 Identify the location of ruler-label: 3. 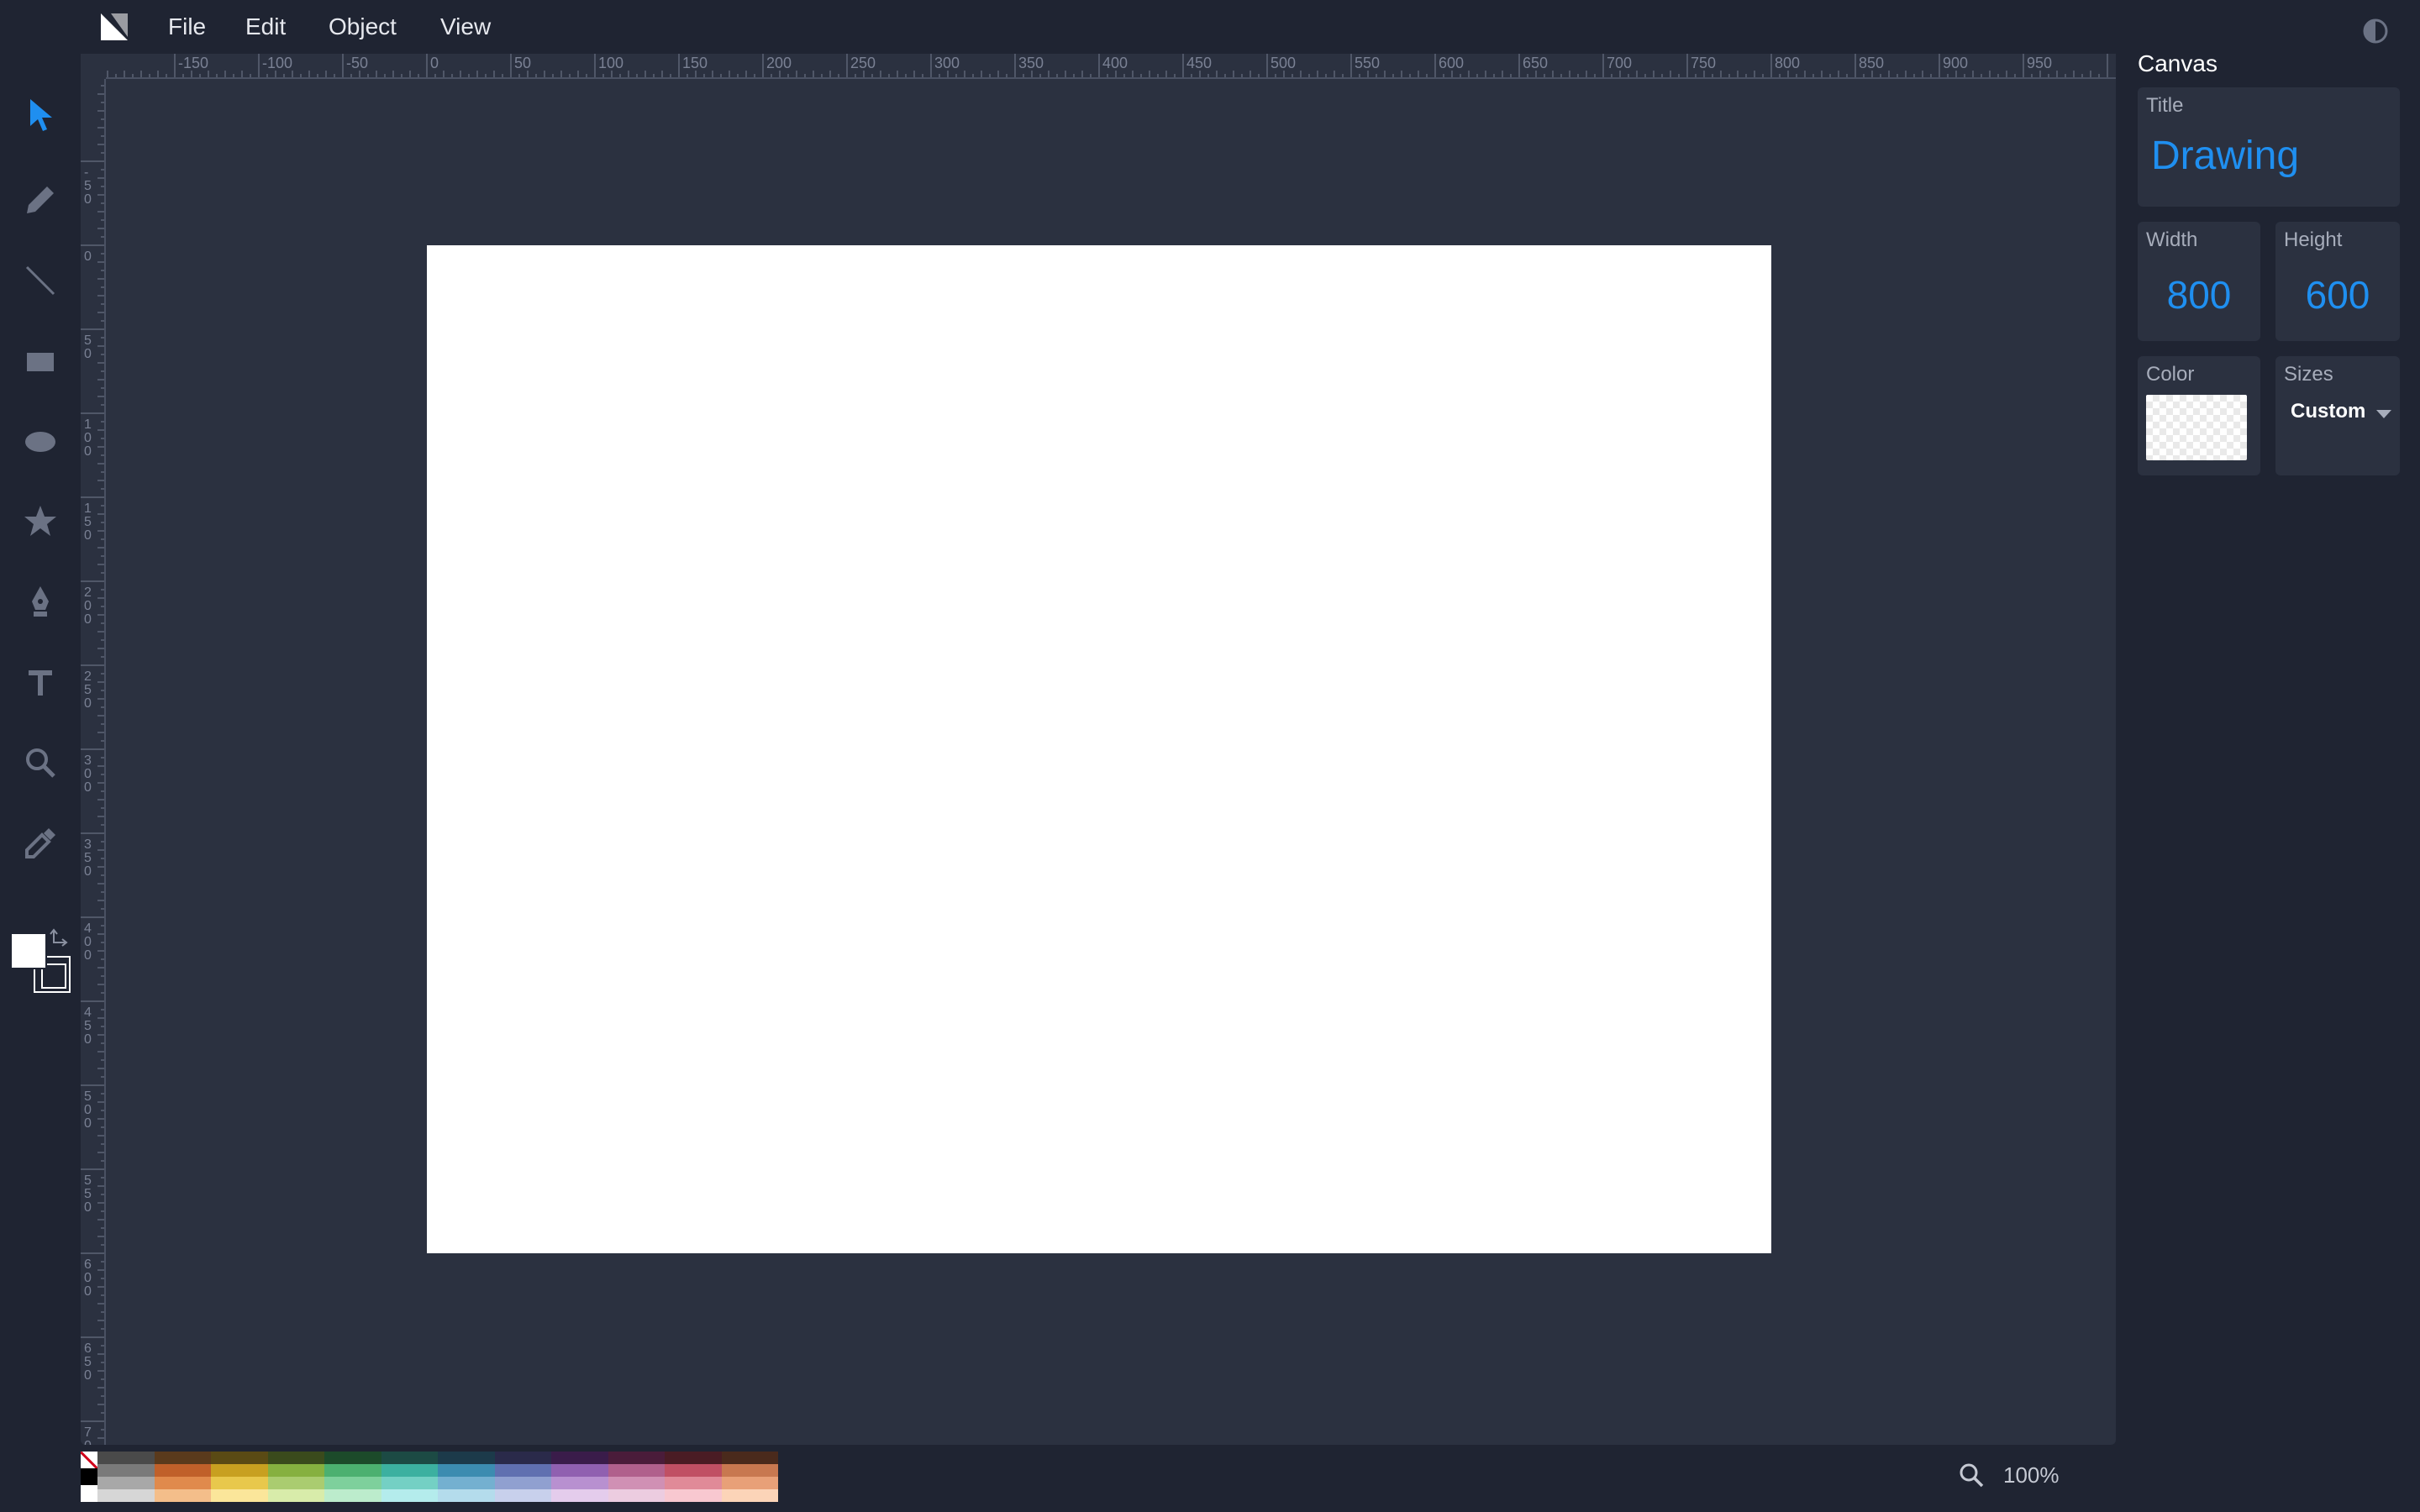
(88, 844).